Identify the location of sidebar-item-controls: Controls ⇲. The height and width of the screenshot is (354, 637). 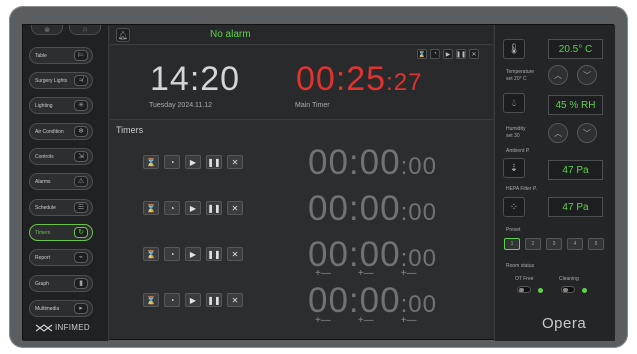
(61, 156).